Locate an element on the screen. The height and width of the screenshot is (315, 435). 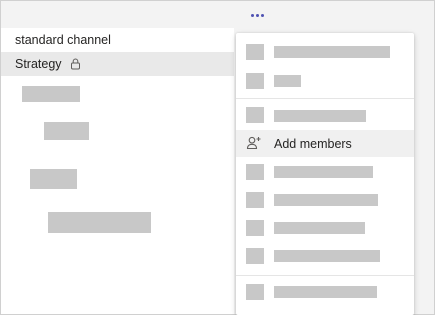
add-members-menu-item: Add members is located at coordinates (325, 143).